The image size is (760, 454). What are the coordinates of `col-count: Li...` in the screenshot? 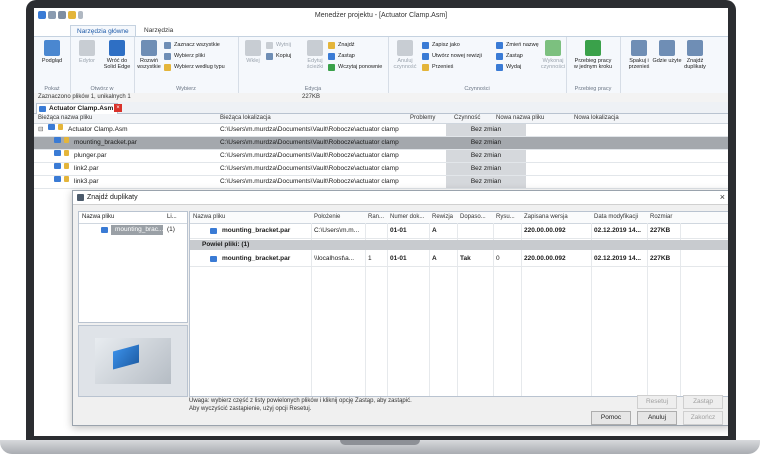 It's located at (172, 217).